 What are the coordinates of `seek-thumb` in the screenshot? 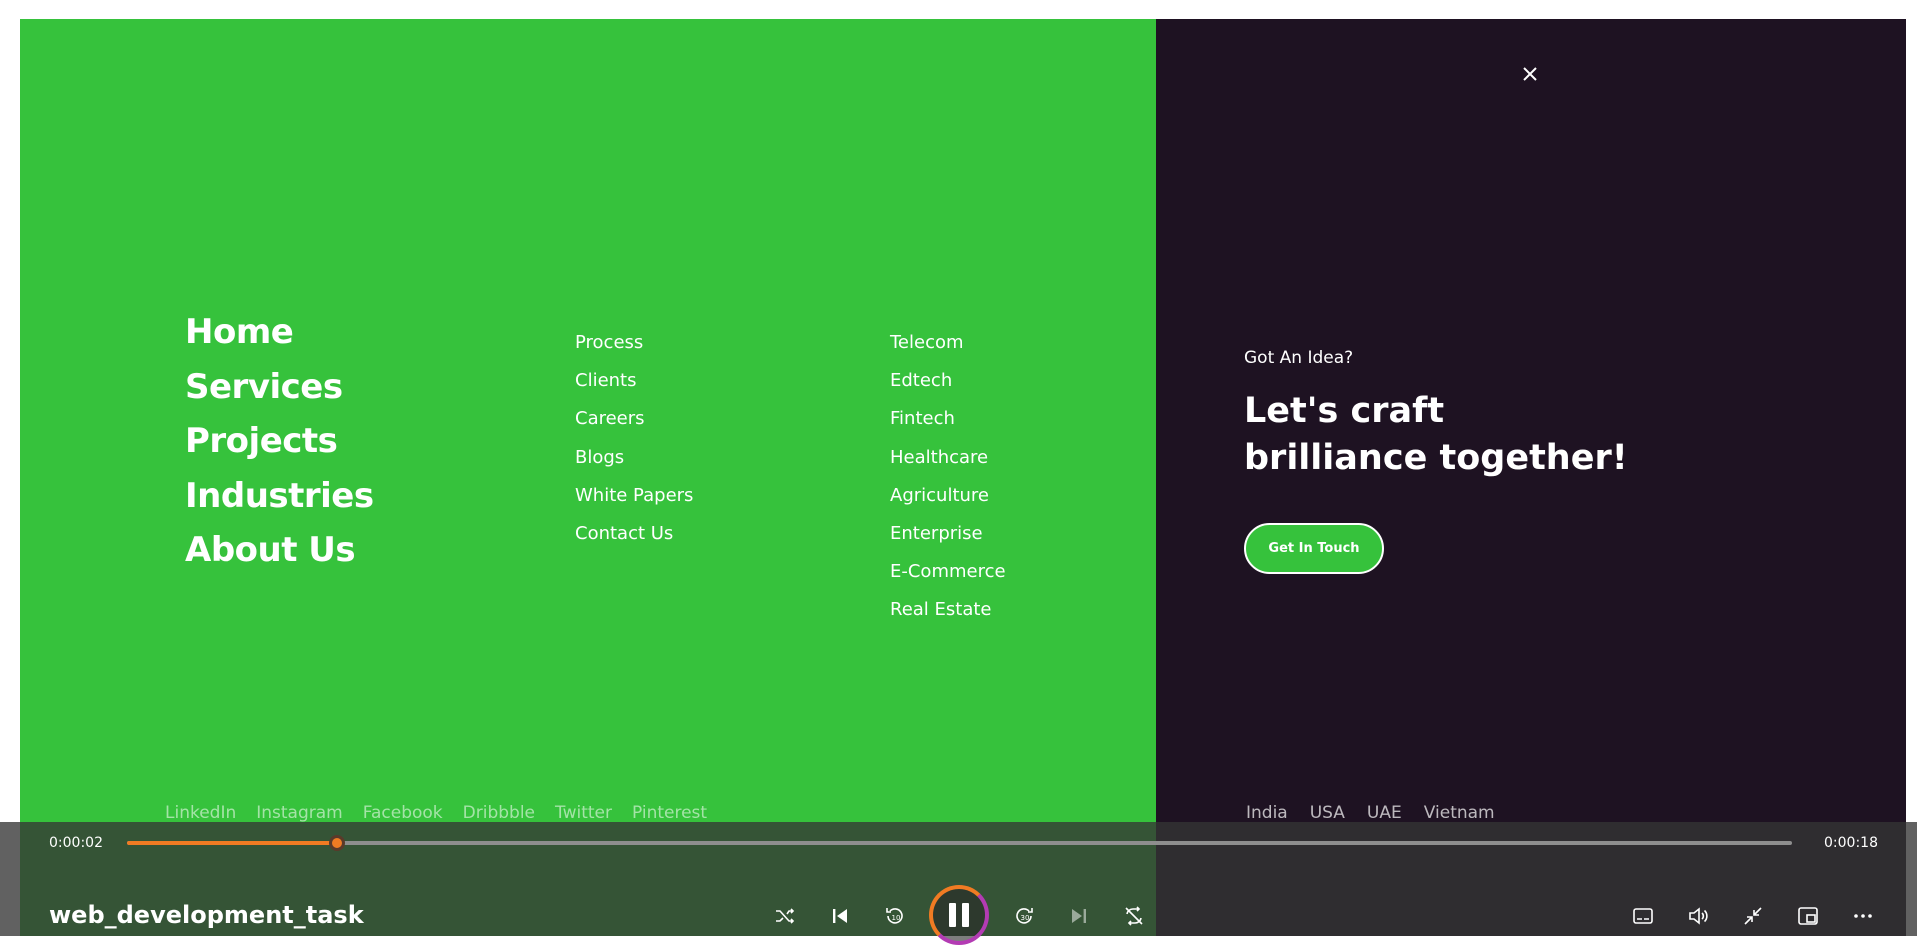 It's located at (336, 843).